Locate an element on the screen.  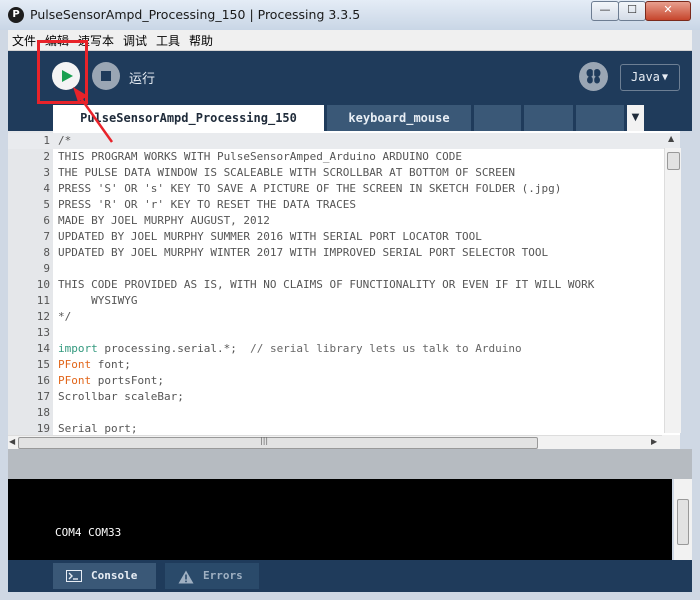
code-text: MADE BY JOEL MURPHY AUGUST, 2012 is located at coordinates (164, 221).